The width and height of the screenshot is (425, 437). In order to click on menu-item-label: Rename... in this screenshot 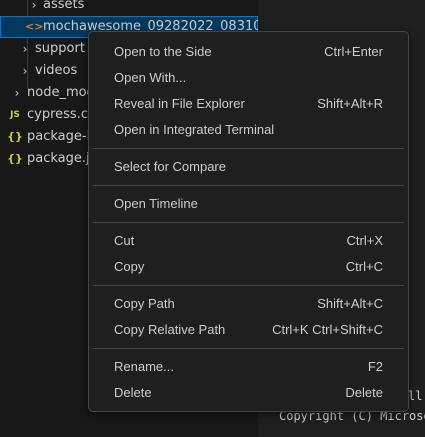, I will do `click(144, 366)`.